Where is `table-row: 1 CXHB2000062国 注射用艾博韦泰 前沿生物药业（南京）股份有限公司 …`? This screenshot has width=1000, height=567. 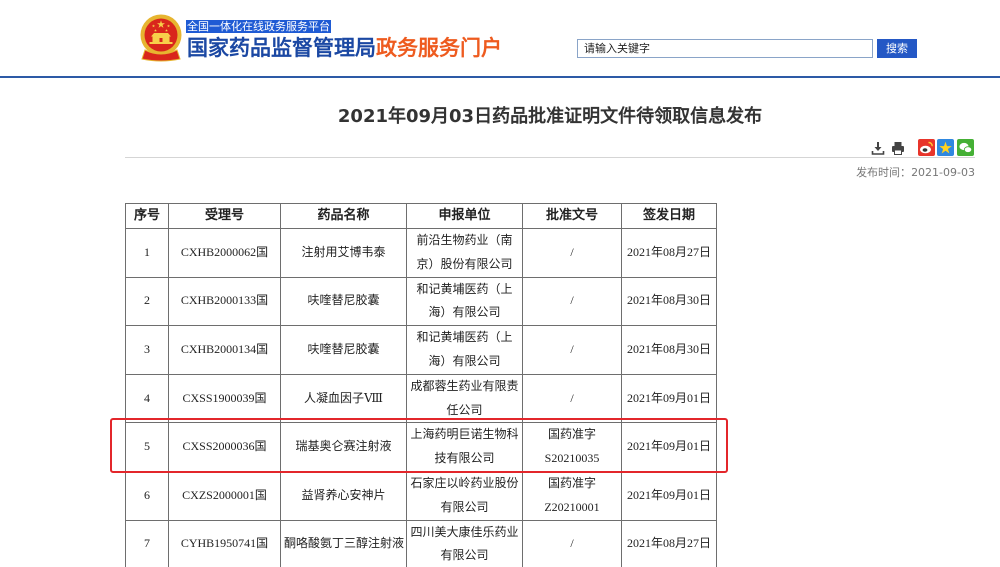 table-row: 1 CXHB2000062国 注射用艾博韦泰 前沿生物药业（南京）股份有限公司 … is located at coordinates (421, 253).